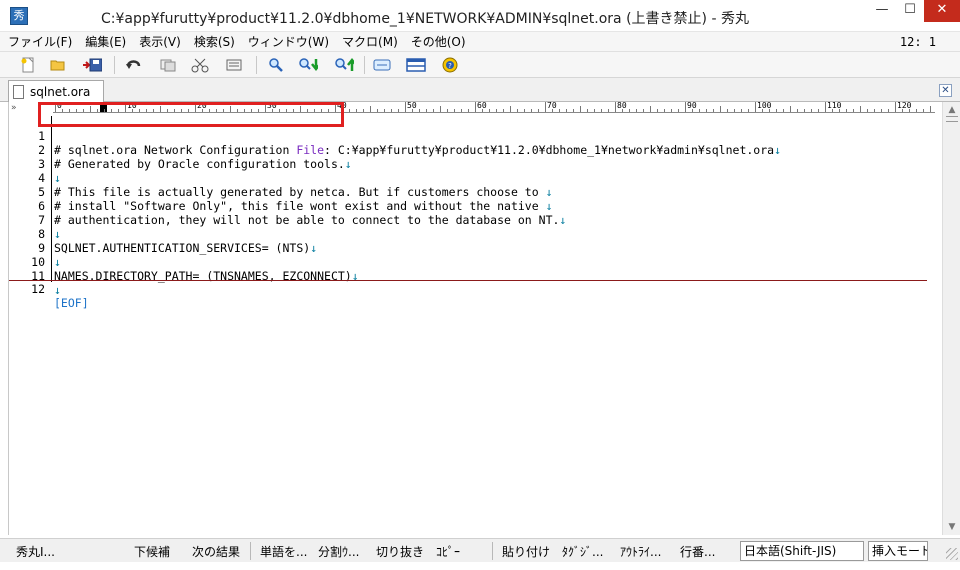  Describe the element at coordinates (152, 551) in the screenshot. I see `status-next-candidate: 下候補` at that location.